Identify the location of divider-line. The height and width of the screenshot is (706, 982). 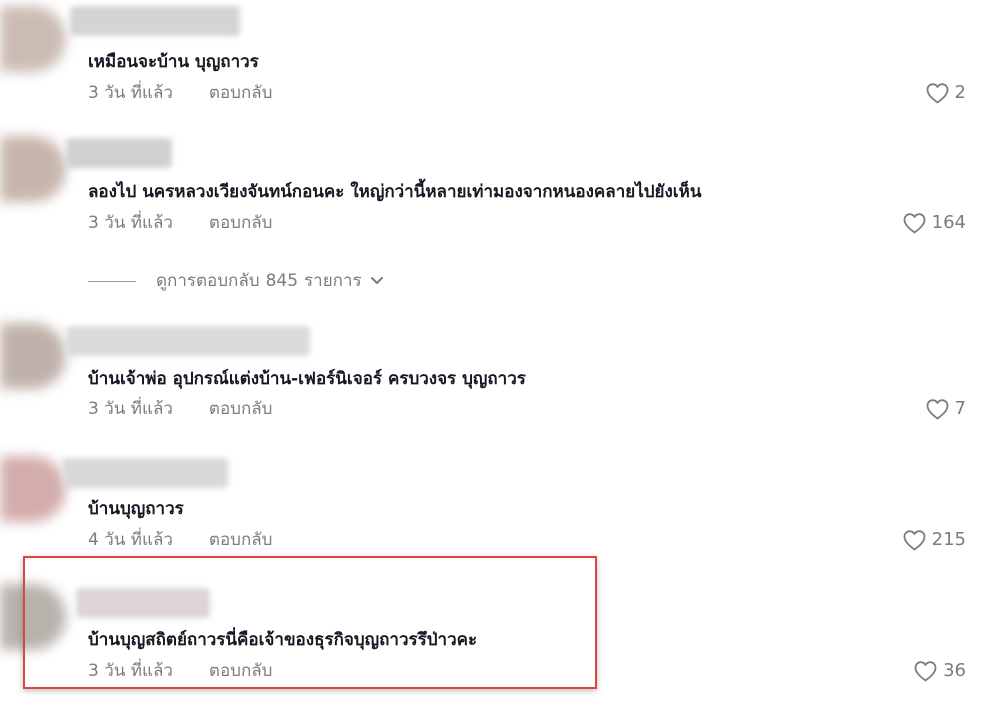
(112, 281).